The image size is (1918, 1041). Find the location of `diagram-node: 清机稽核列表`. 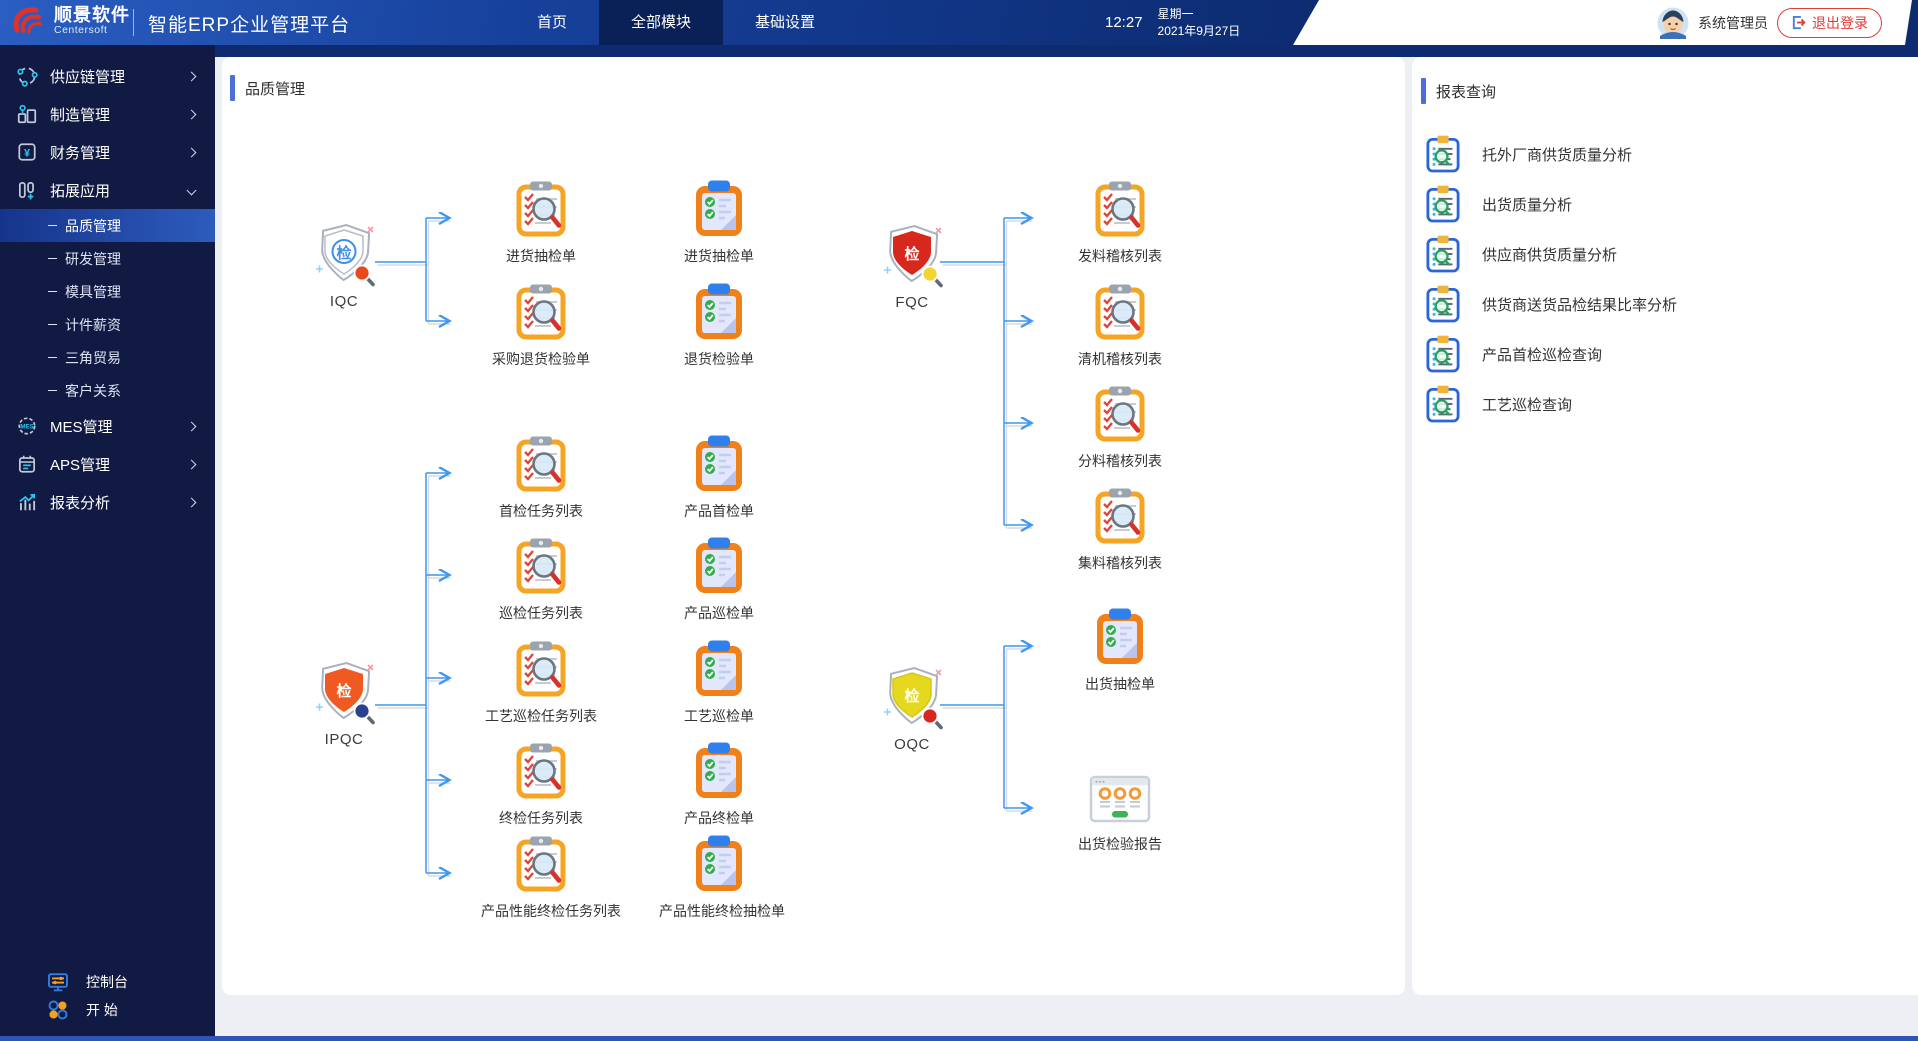

diagram-node: 清机稽核列表 is located at coordinates (1120, 326).